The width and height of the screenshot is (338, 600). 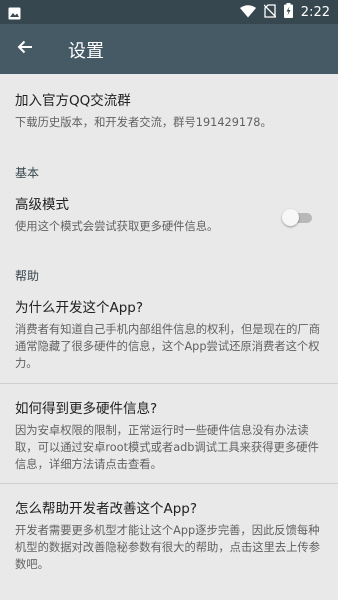 I want to click on page-title: 设置, so click(x=86, y=51).